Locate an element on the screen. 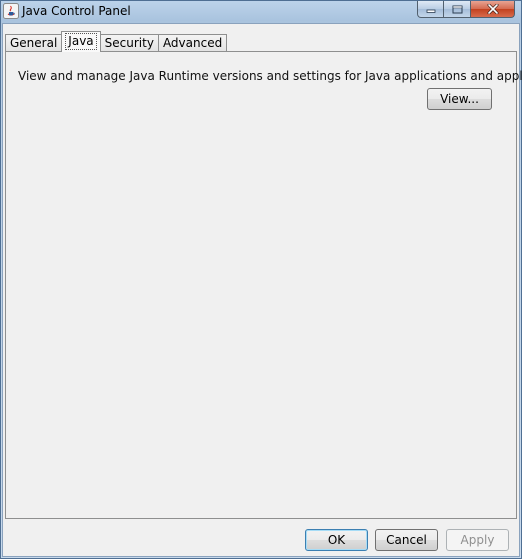  tab-strip: General Java Security Advanced is located at coordinates (116, 41).